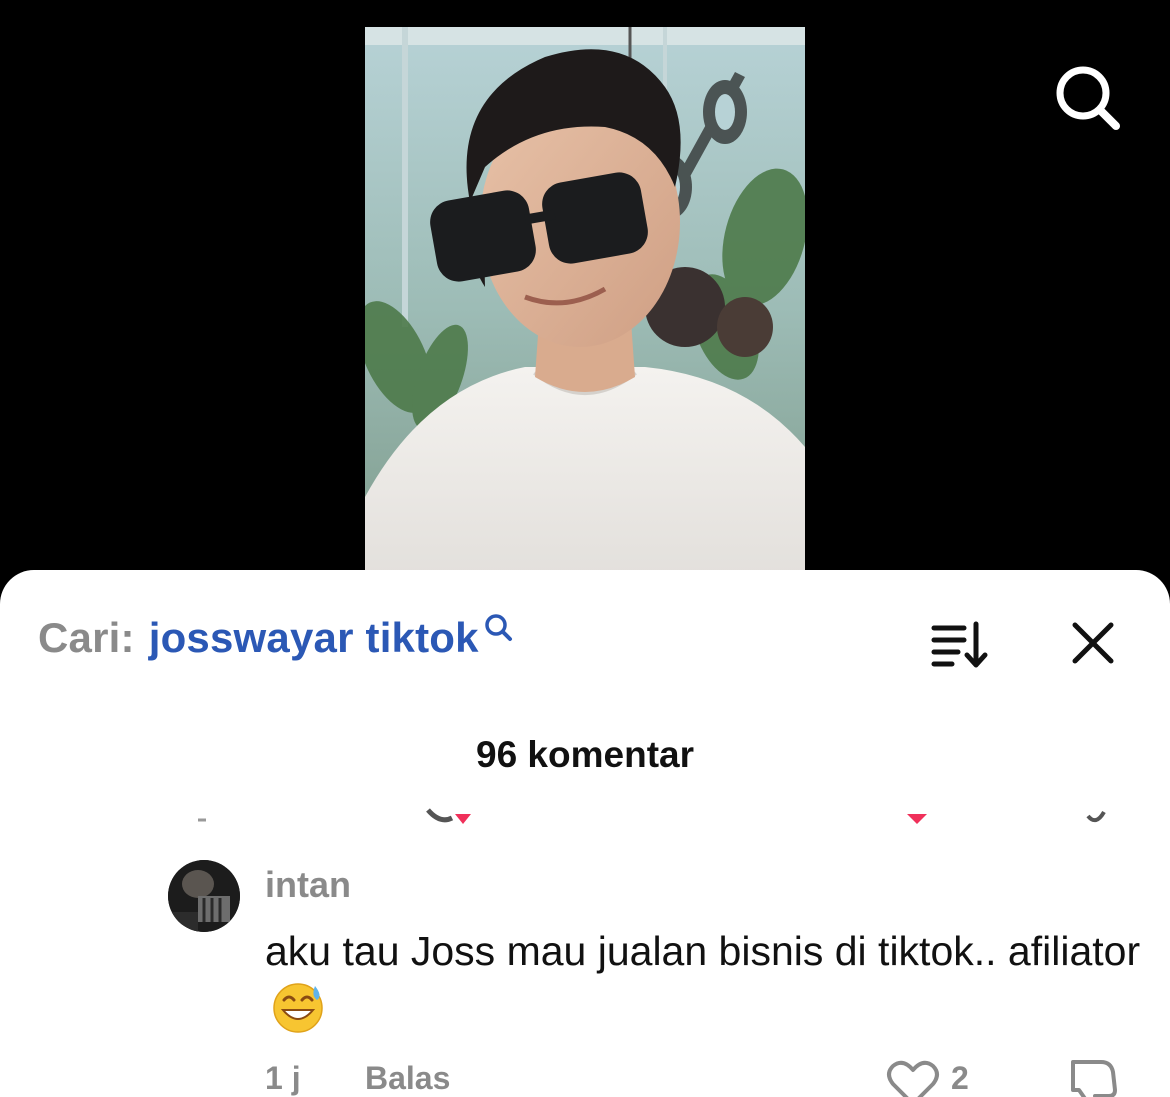  Describe the element at coordinates (314, 638) in the screenshot. I see `related-search-query: josswayar tiktok` at that location.